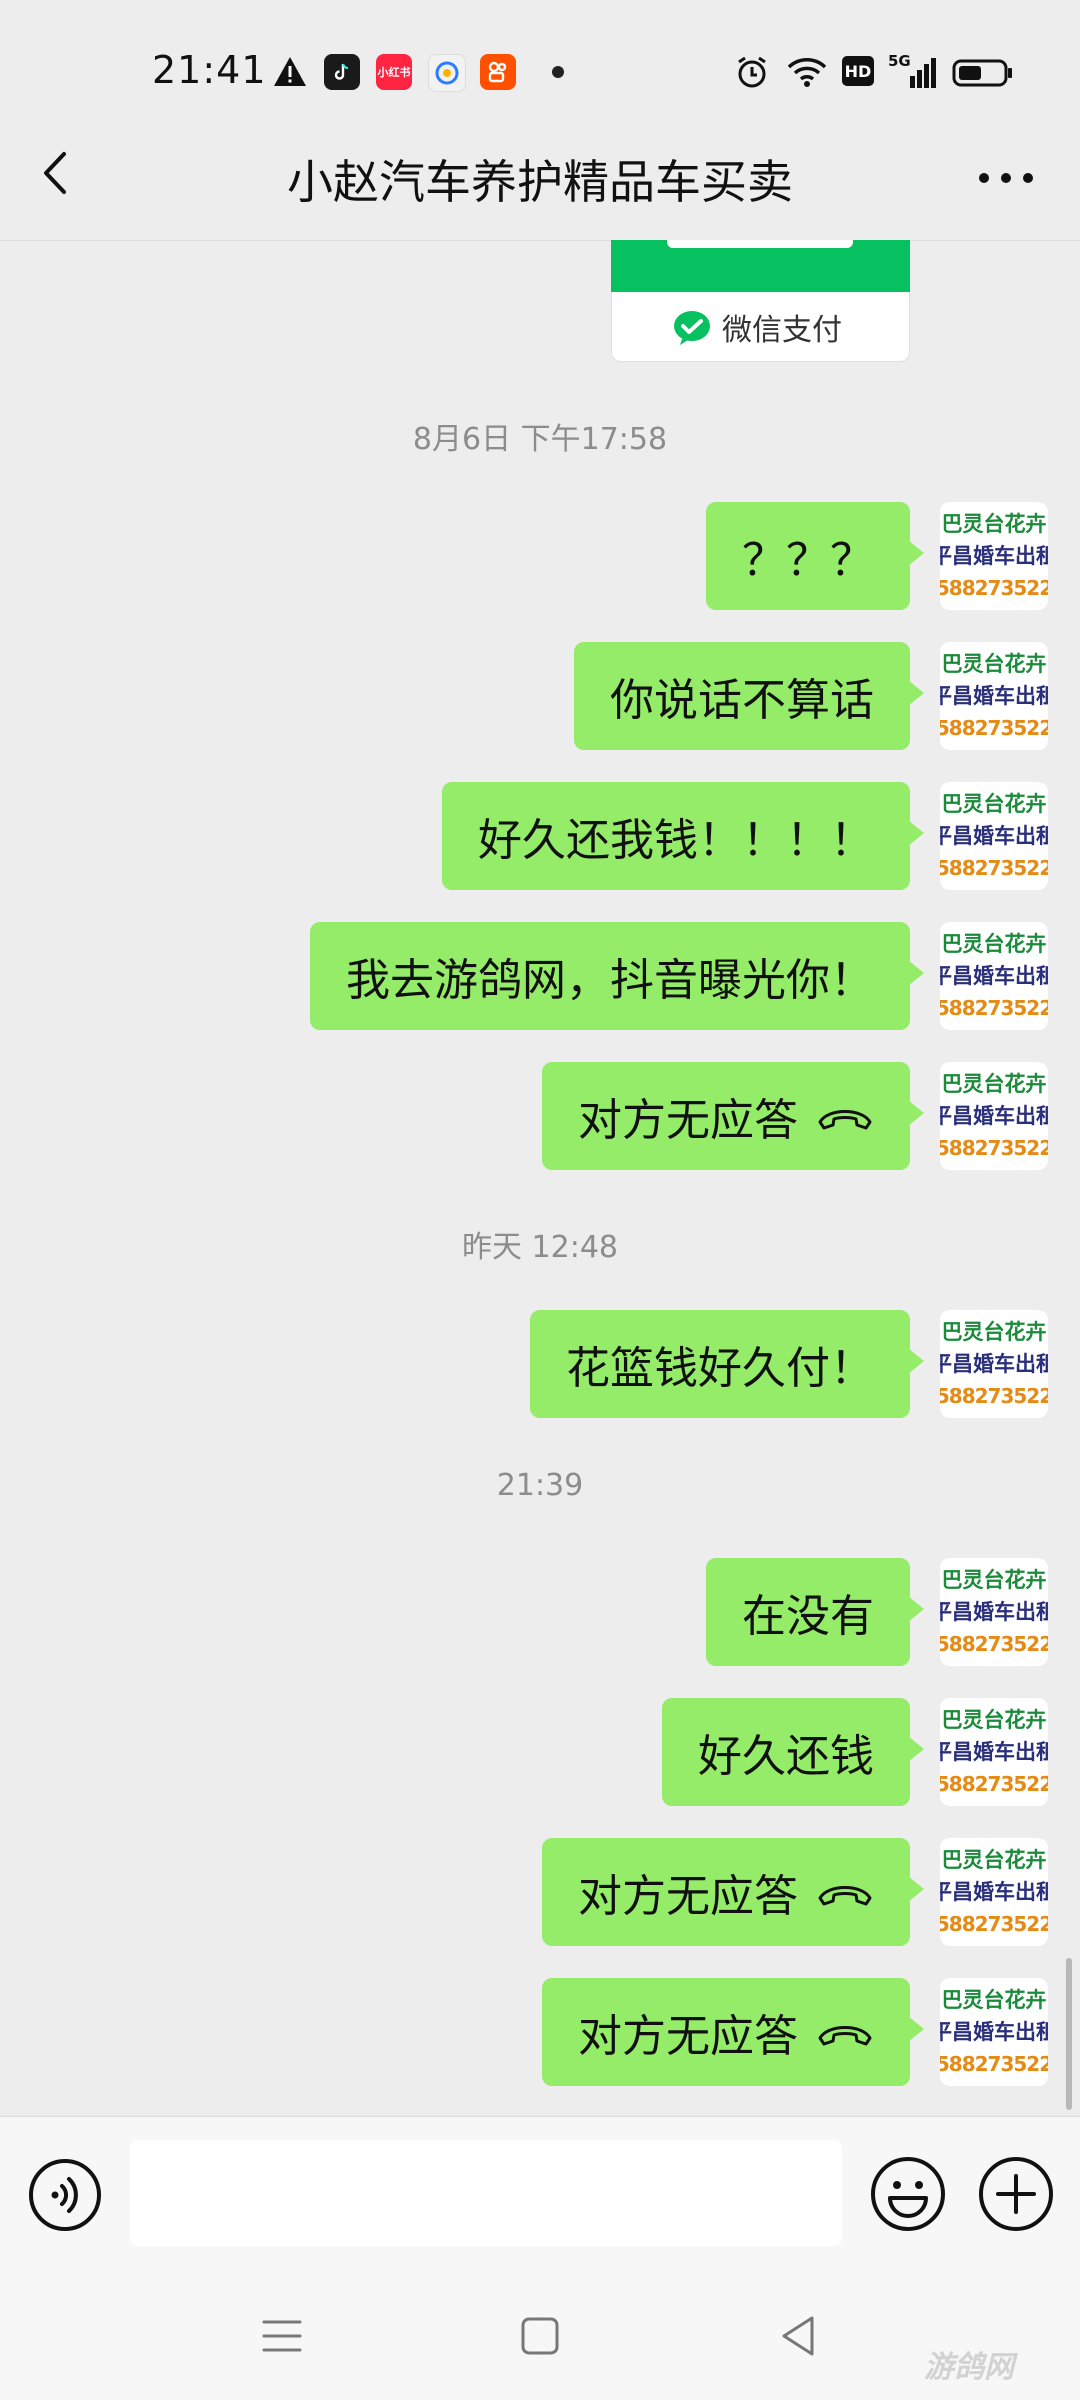 This screenshot has width=1080, height=2400. Describe the element at coordinates (486, 2193) in the screenshot. I see `message-input` at that location.